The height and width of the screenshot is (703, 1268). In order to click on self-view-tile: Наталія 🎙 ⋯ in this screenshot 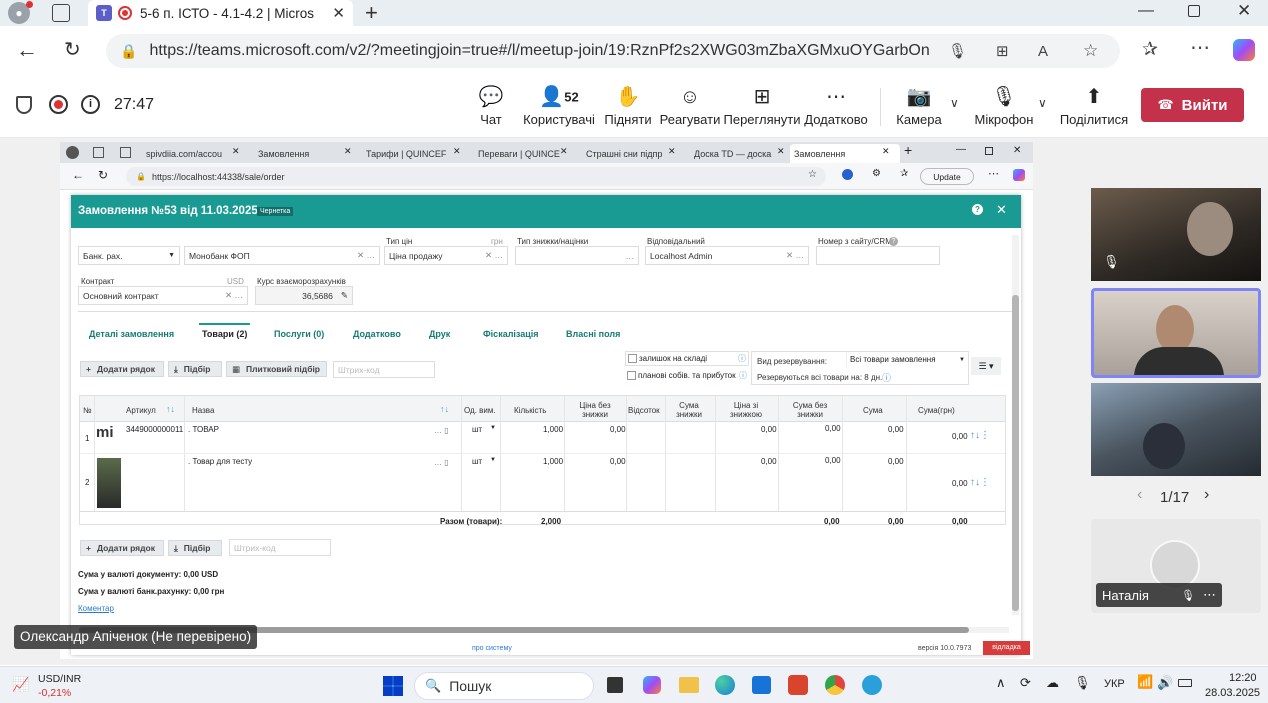, I will do `click(1176, 566)`.